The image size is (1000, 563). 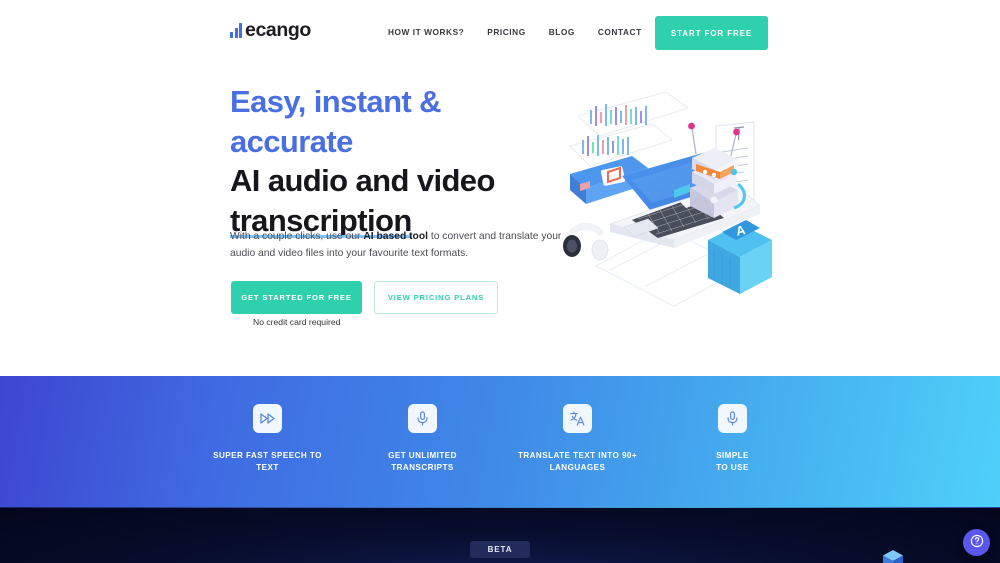 I want to click on nav-item-pricing: PRICING, so click(x=506, y=32).